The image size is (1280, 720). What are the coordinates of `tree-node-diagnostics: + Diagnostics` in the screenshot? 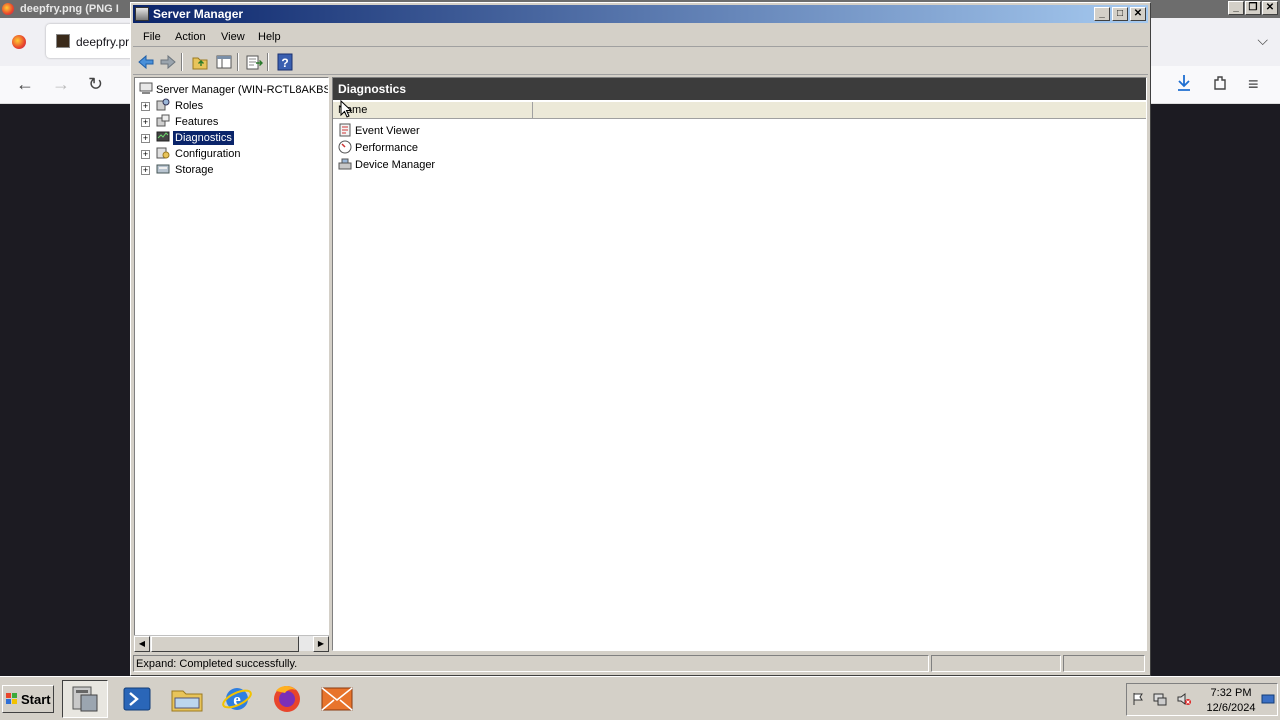 It's located at (187, 137).